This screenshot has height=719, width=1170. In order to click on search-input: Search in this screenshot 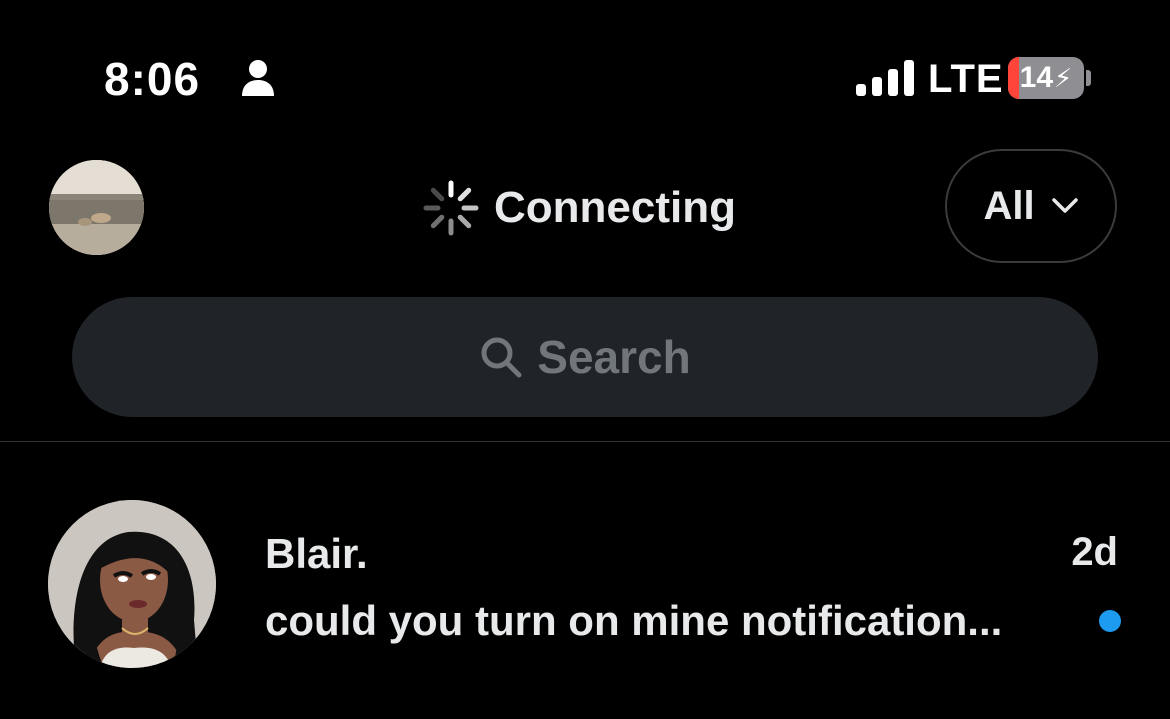, I will do `click(585, 357)`.